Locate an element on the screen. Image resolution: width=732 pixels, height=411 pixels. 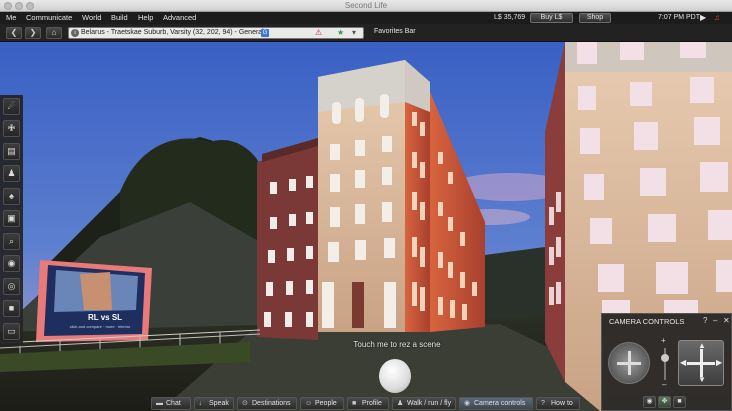
left-toolbar: ☄ ✙ ▤ ♟ ♠ ▣ ⌕ ◉ ◎ ■ ▭ is located at coordinates (11, 220).